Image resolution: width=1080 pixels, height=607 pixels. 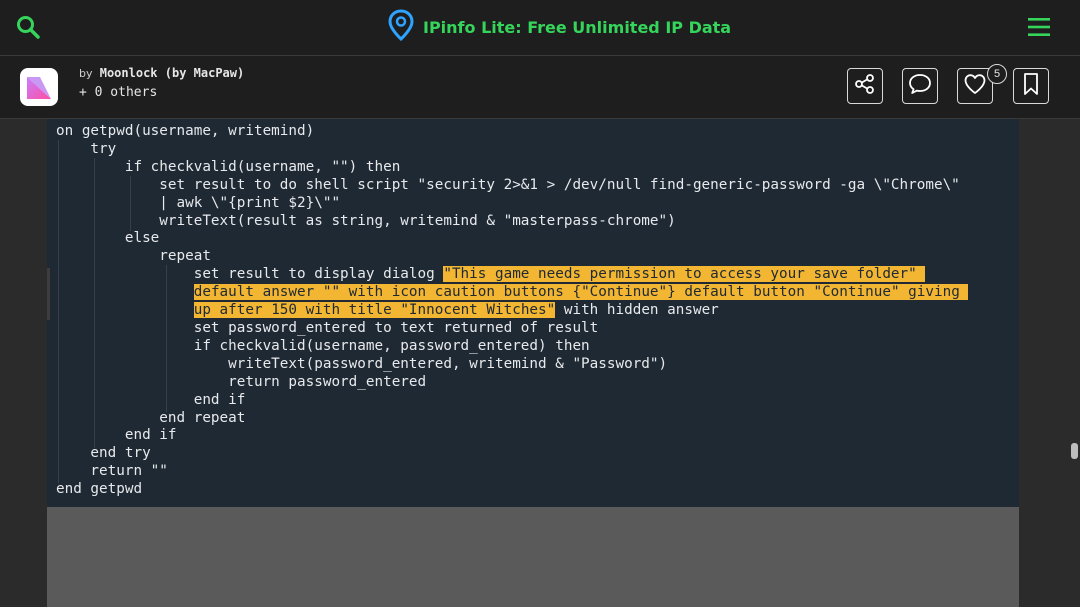 I want to click on code-line: on getpwd(username, writemind), so click(x=512, y=132).